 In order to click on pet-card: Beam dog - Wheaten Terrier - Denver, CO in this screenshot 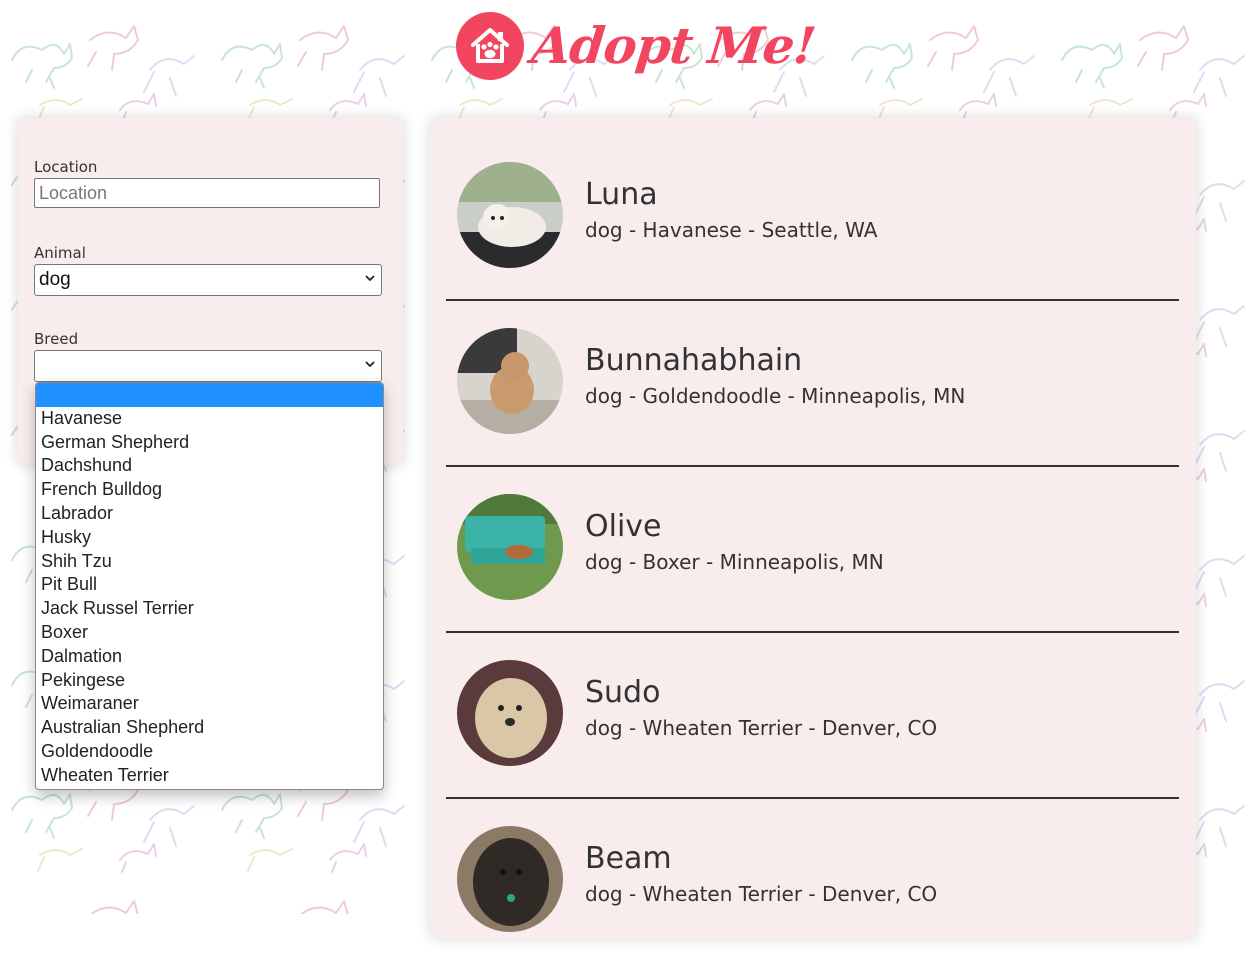, I will do `click(812, 880)`.